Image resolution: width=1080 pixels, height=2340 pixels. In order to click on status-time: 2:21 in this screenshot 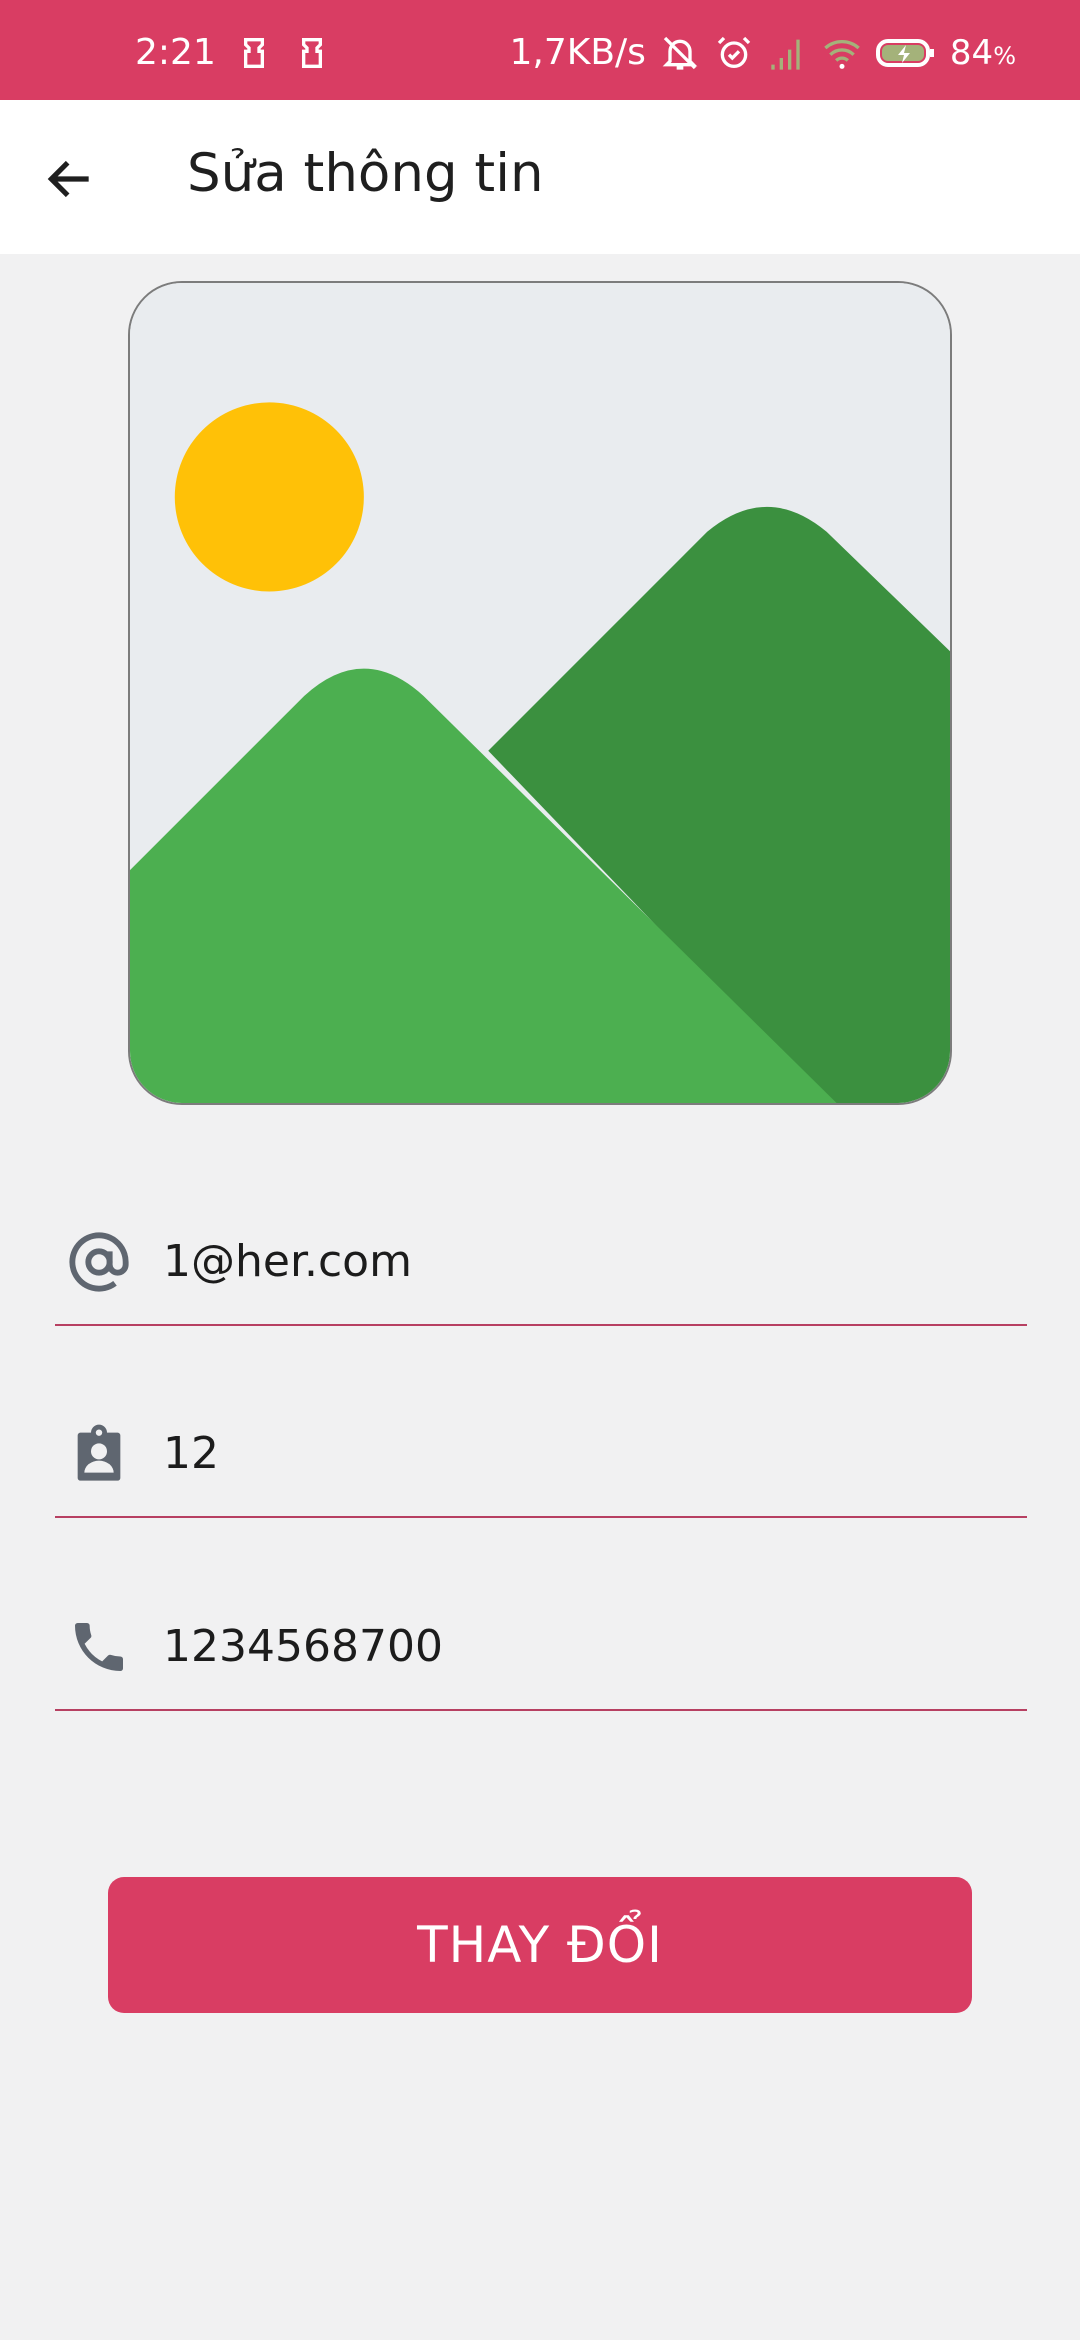, I will do `click(175, 52)`.